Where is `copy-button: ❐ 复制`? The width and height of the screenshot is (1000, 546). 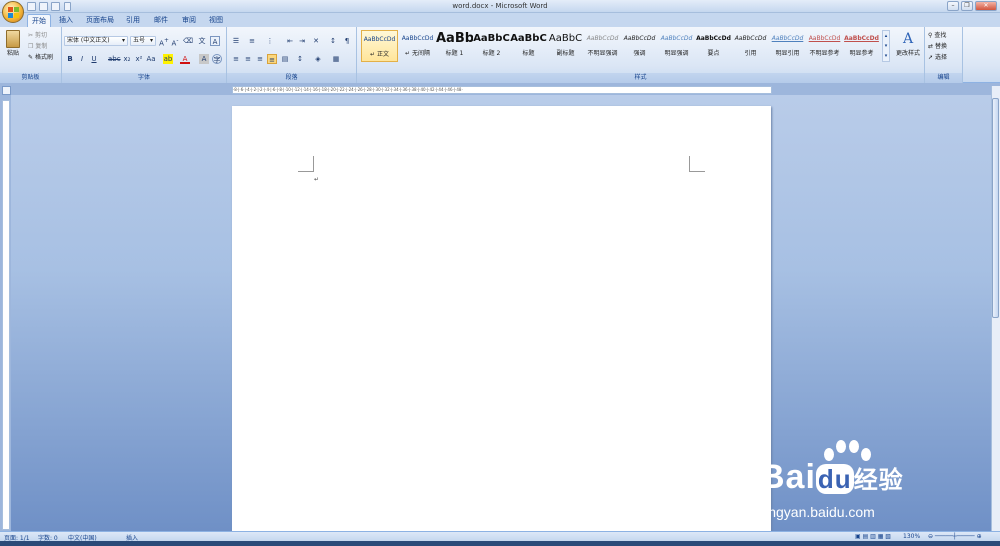 copy-button: ❐ 复制 is located at coordinates (37, 45).